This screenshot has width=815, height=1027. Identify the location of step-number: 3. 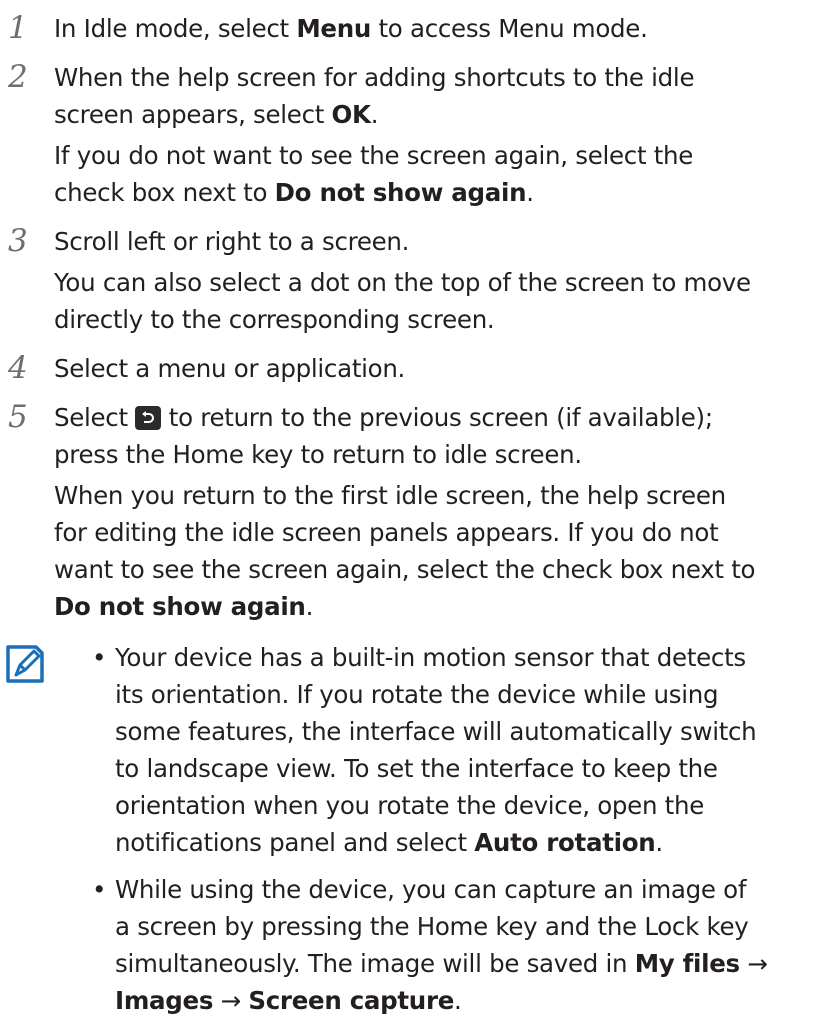
(18, 241).